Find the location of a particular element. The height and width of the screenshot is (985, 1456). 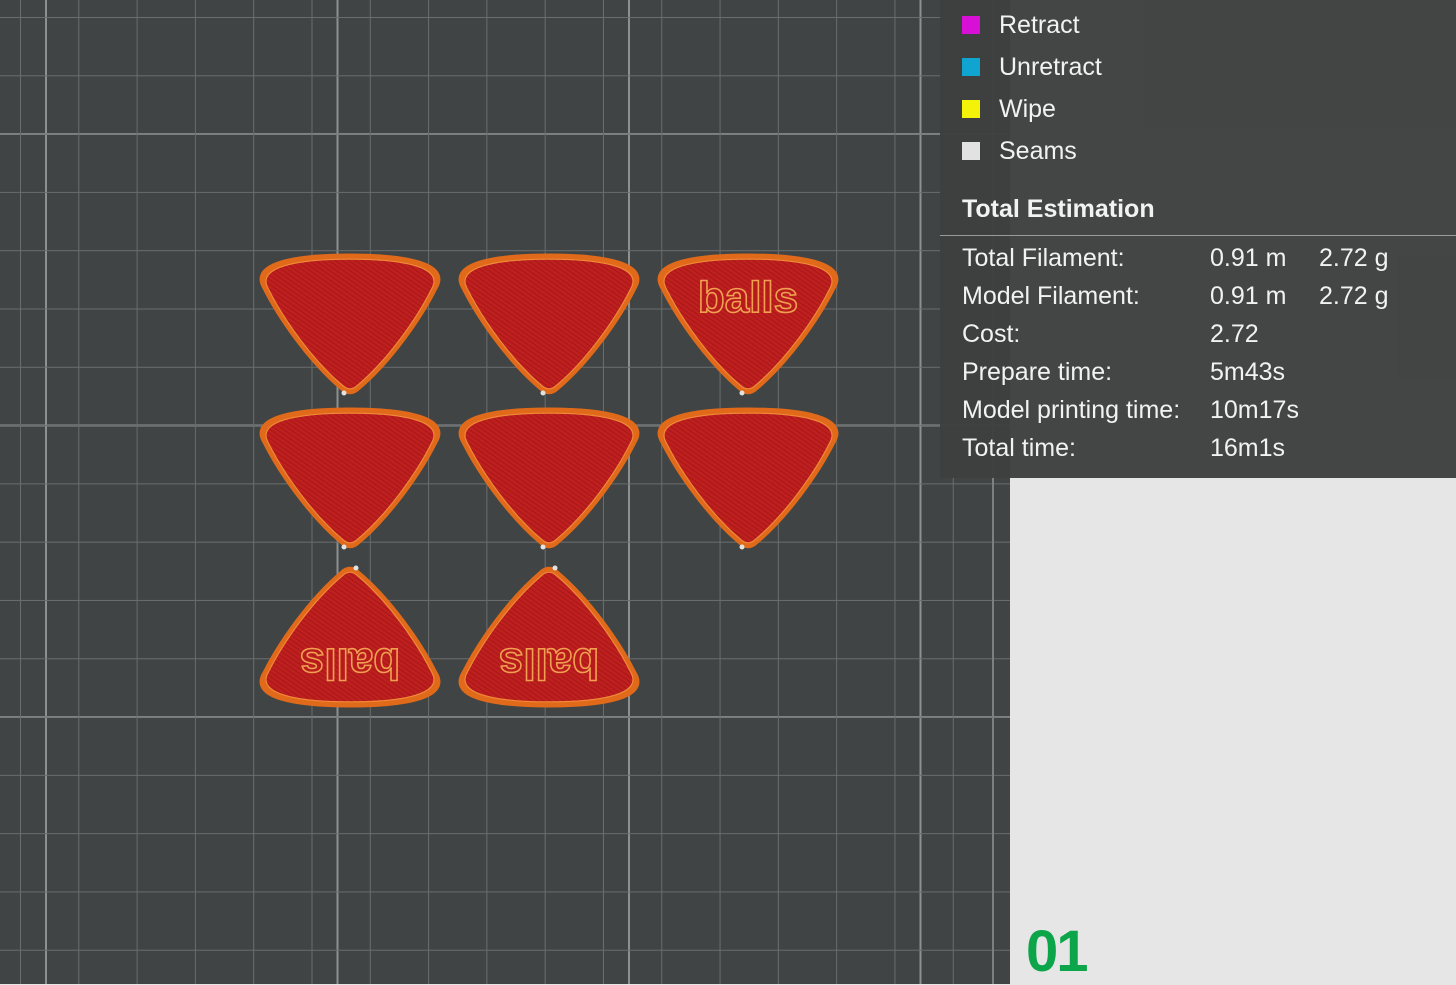

legend-item-wipe: Wipe is located at coordinates (1009, 109).